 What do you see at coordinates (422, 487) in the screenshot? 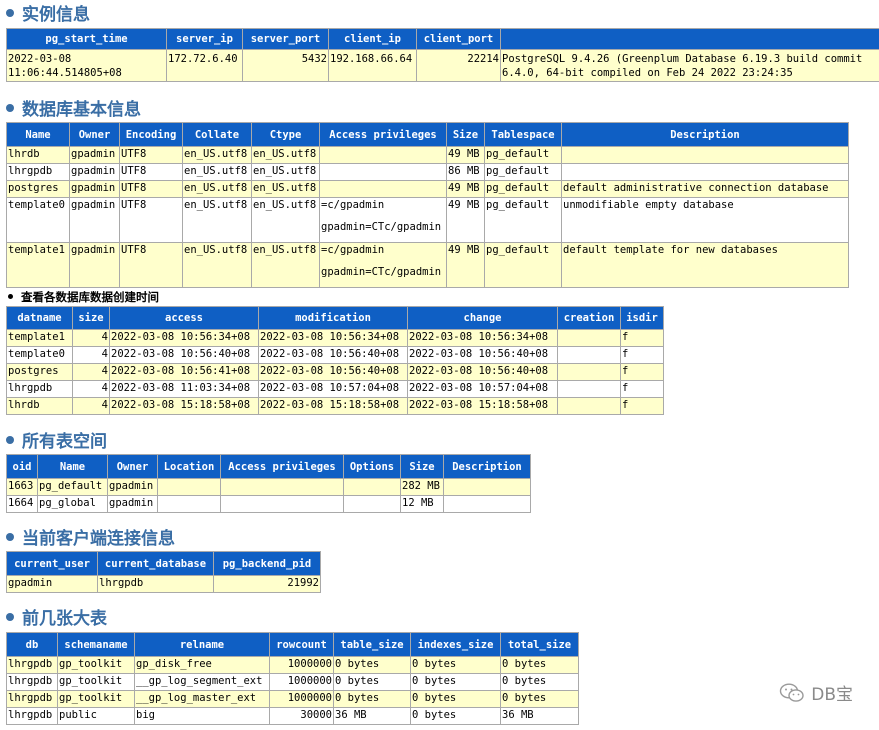
I see `table-cell: 282 MB` at bounding box center [422, 487].